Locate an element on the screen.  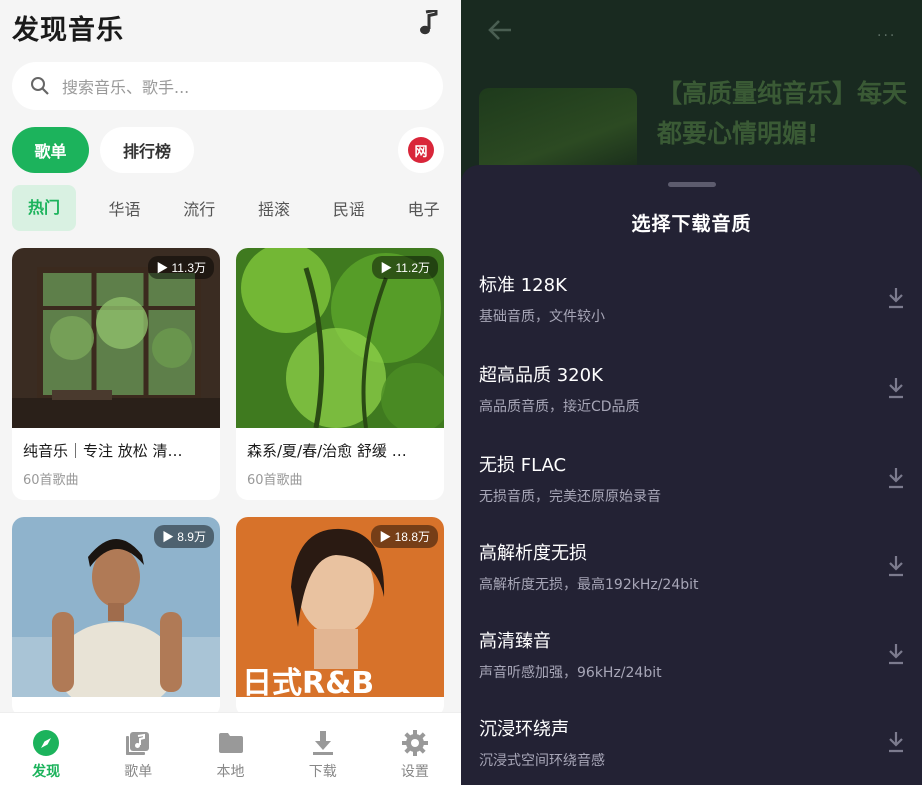
nav-local: 本地 is located at coordinates (230, 749).